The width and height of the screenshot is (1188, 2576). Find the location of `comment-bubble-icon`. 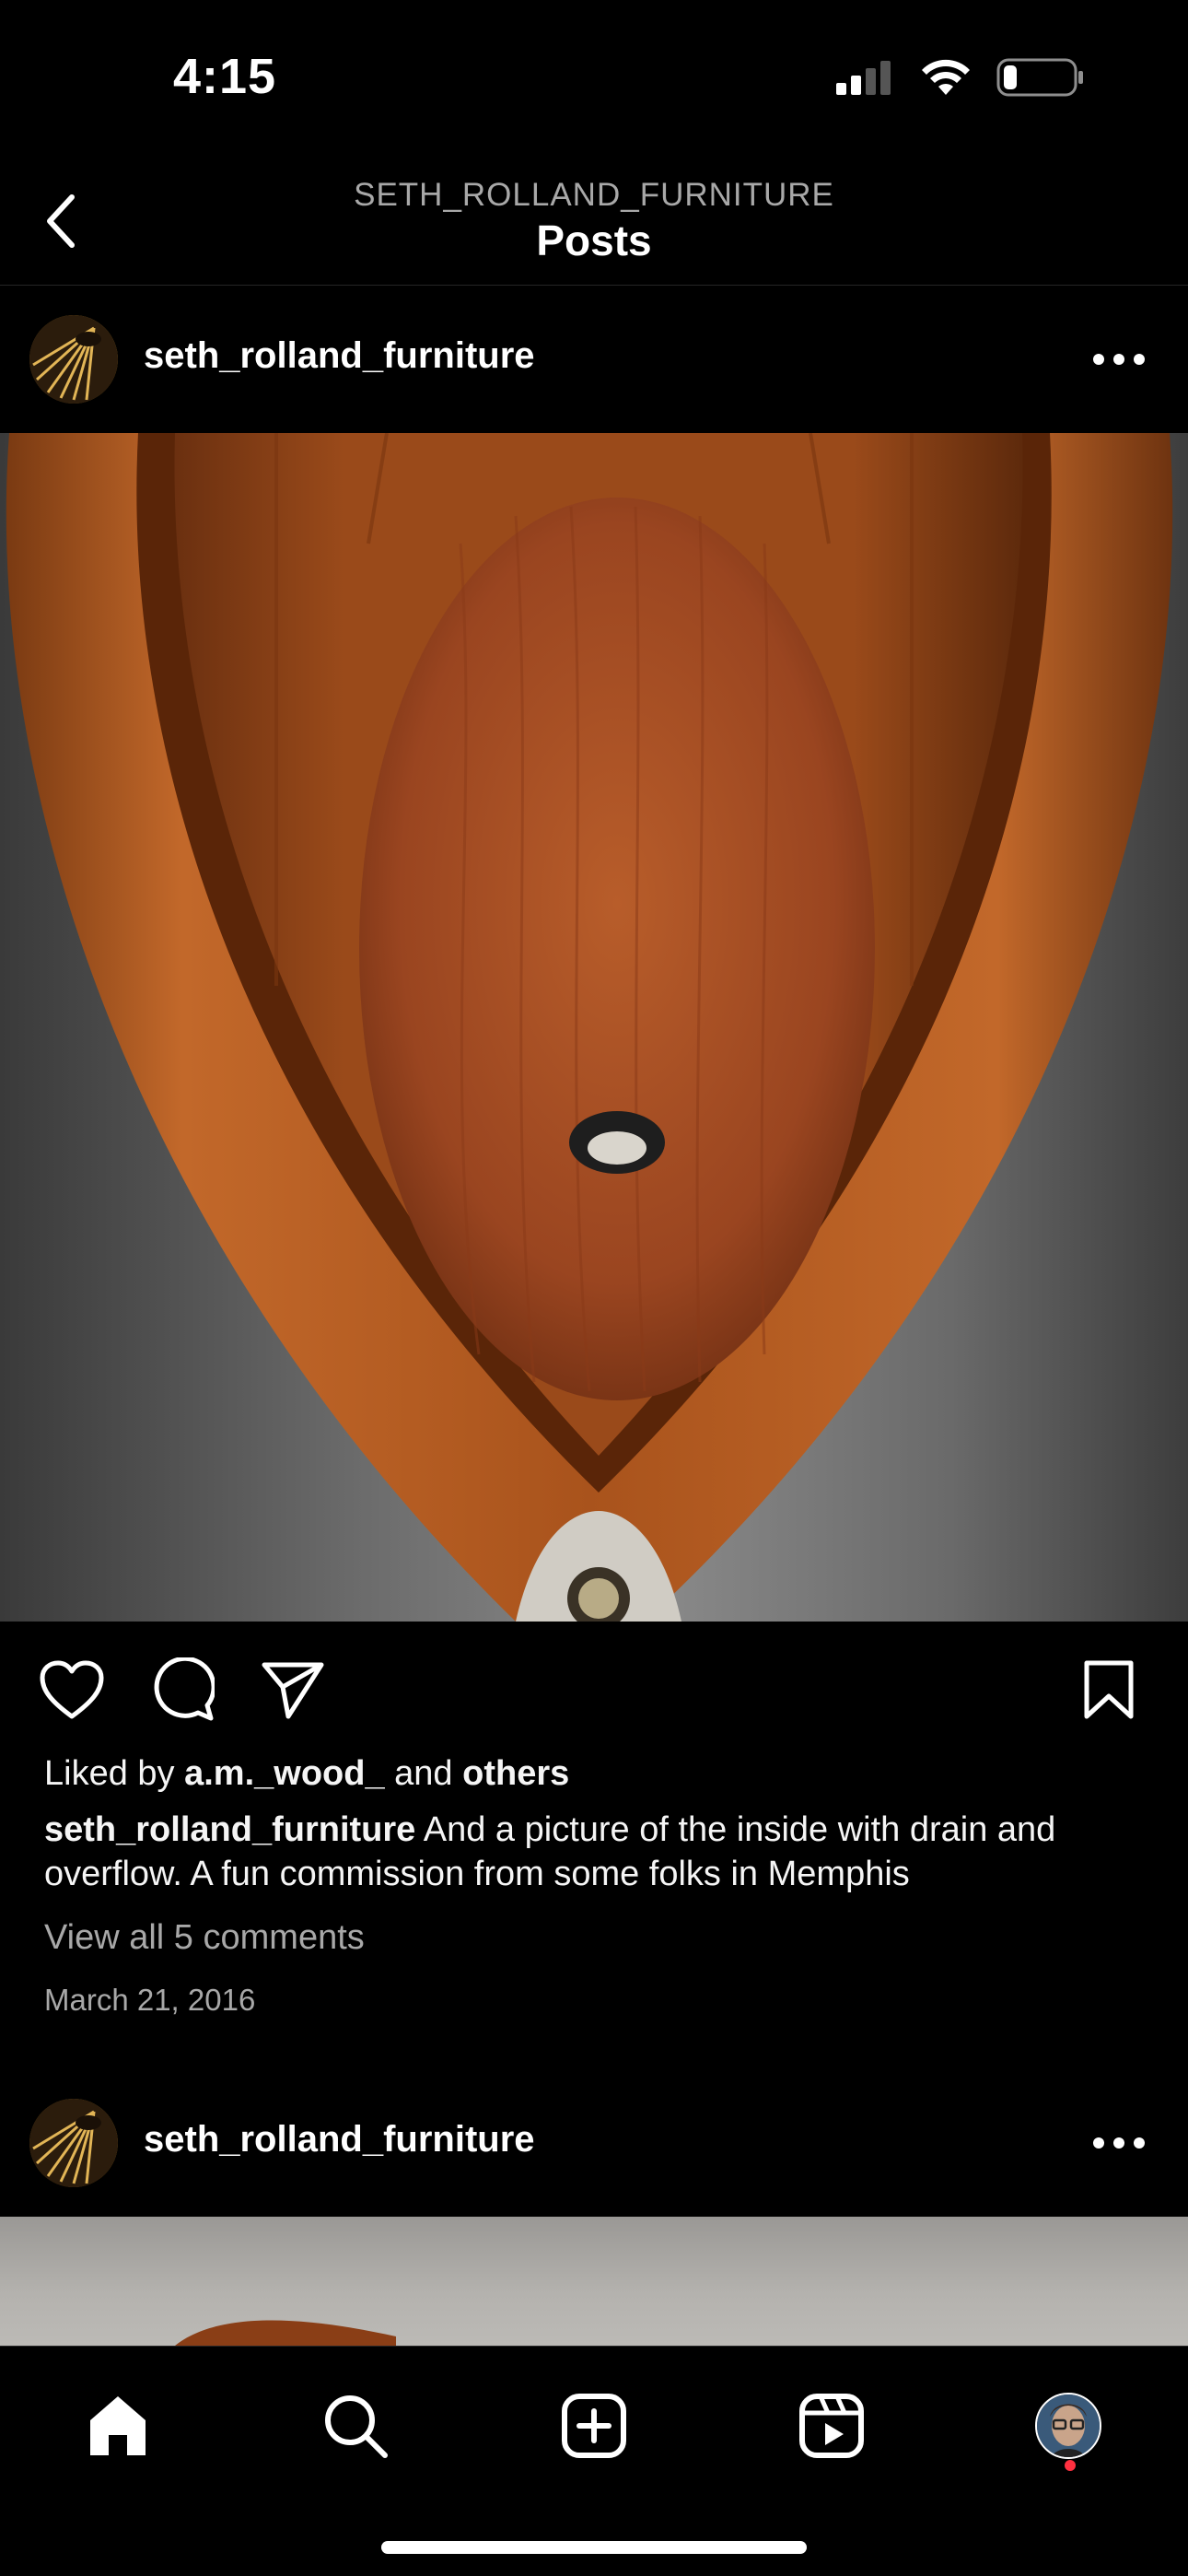

comment-bubble-icon is located at coordinates (184, 1689).